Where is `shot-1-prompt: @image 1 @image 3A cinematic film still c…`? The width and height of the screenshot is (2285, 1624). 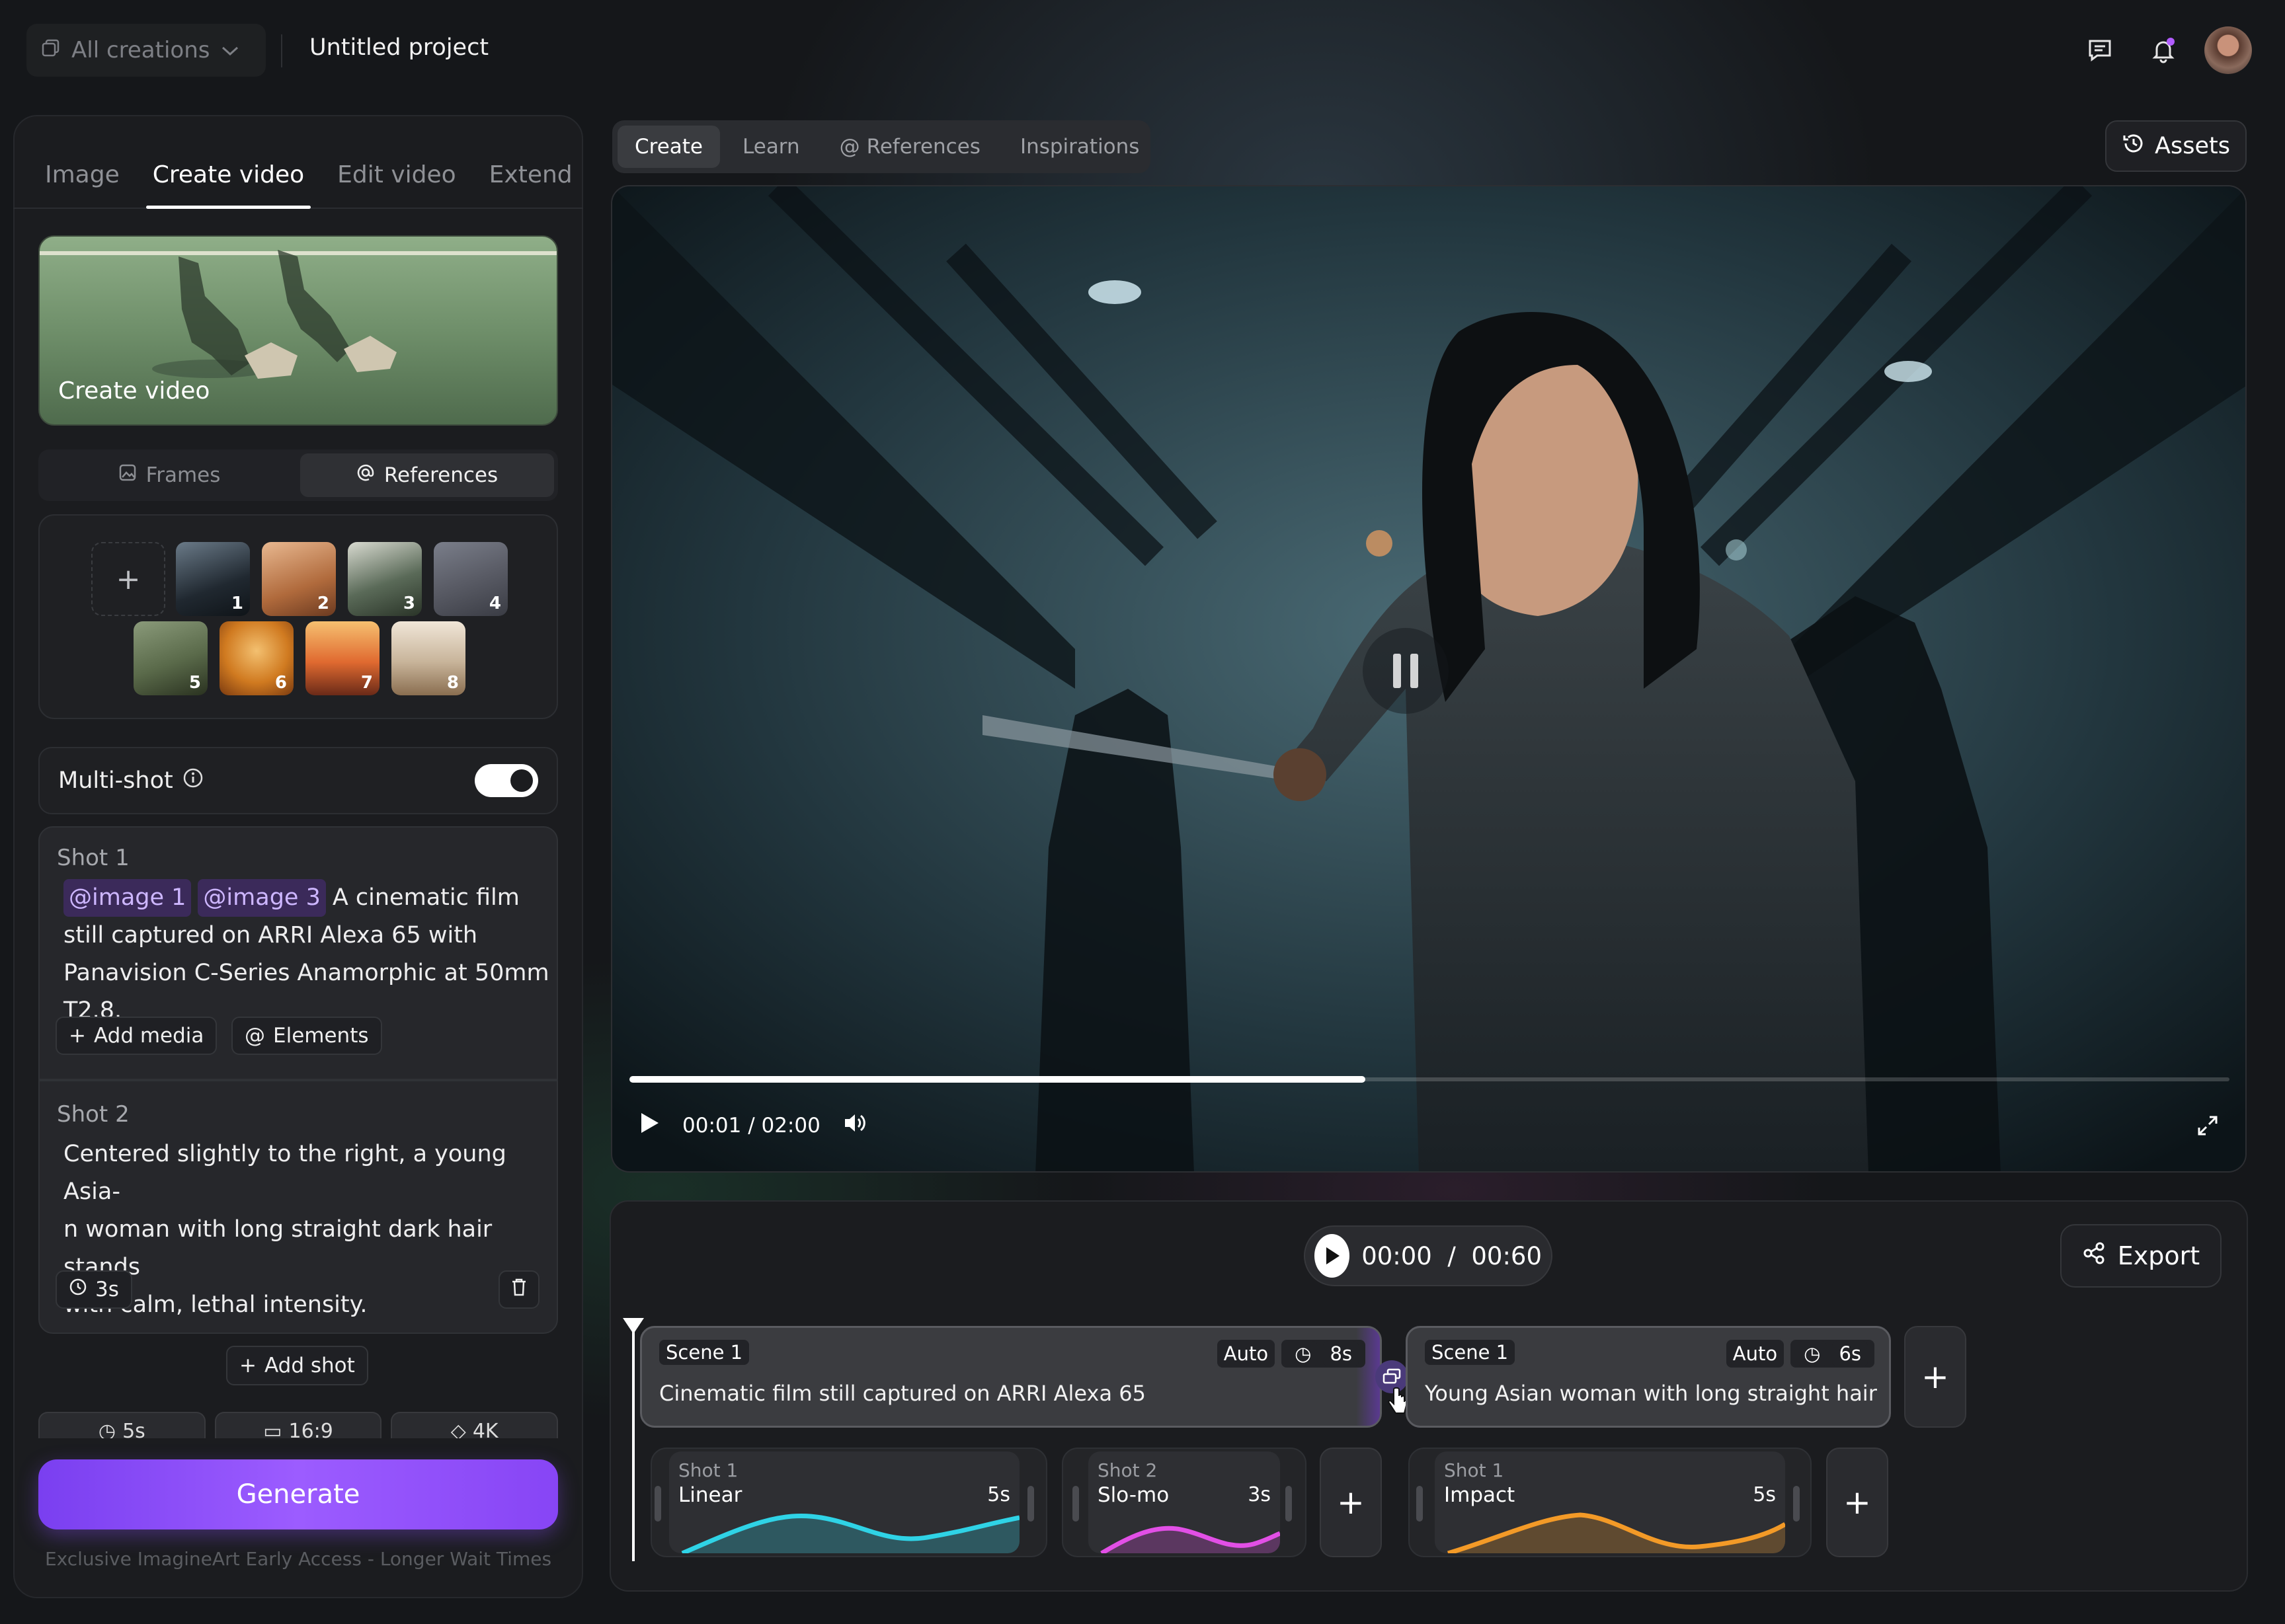 shot-1-prompt: @image 1 @image 3A cinematic film still c… is located at coordinates (308, 954).